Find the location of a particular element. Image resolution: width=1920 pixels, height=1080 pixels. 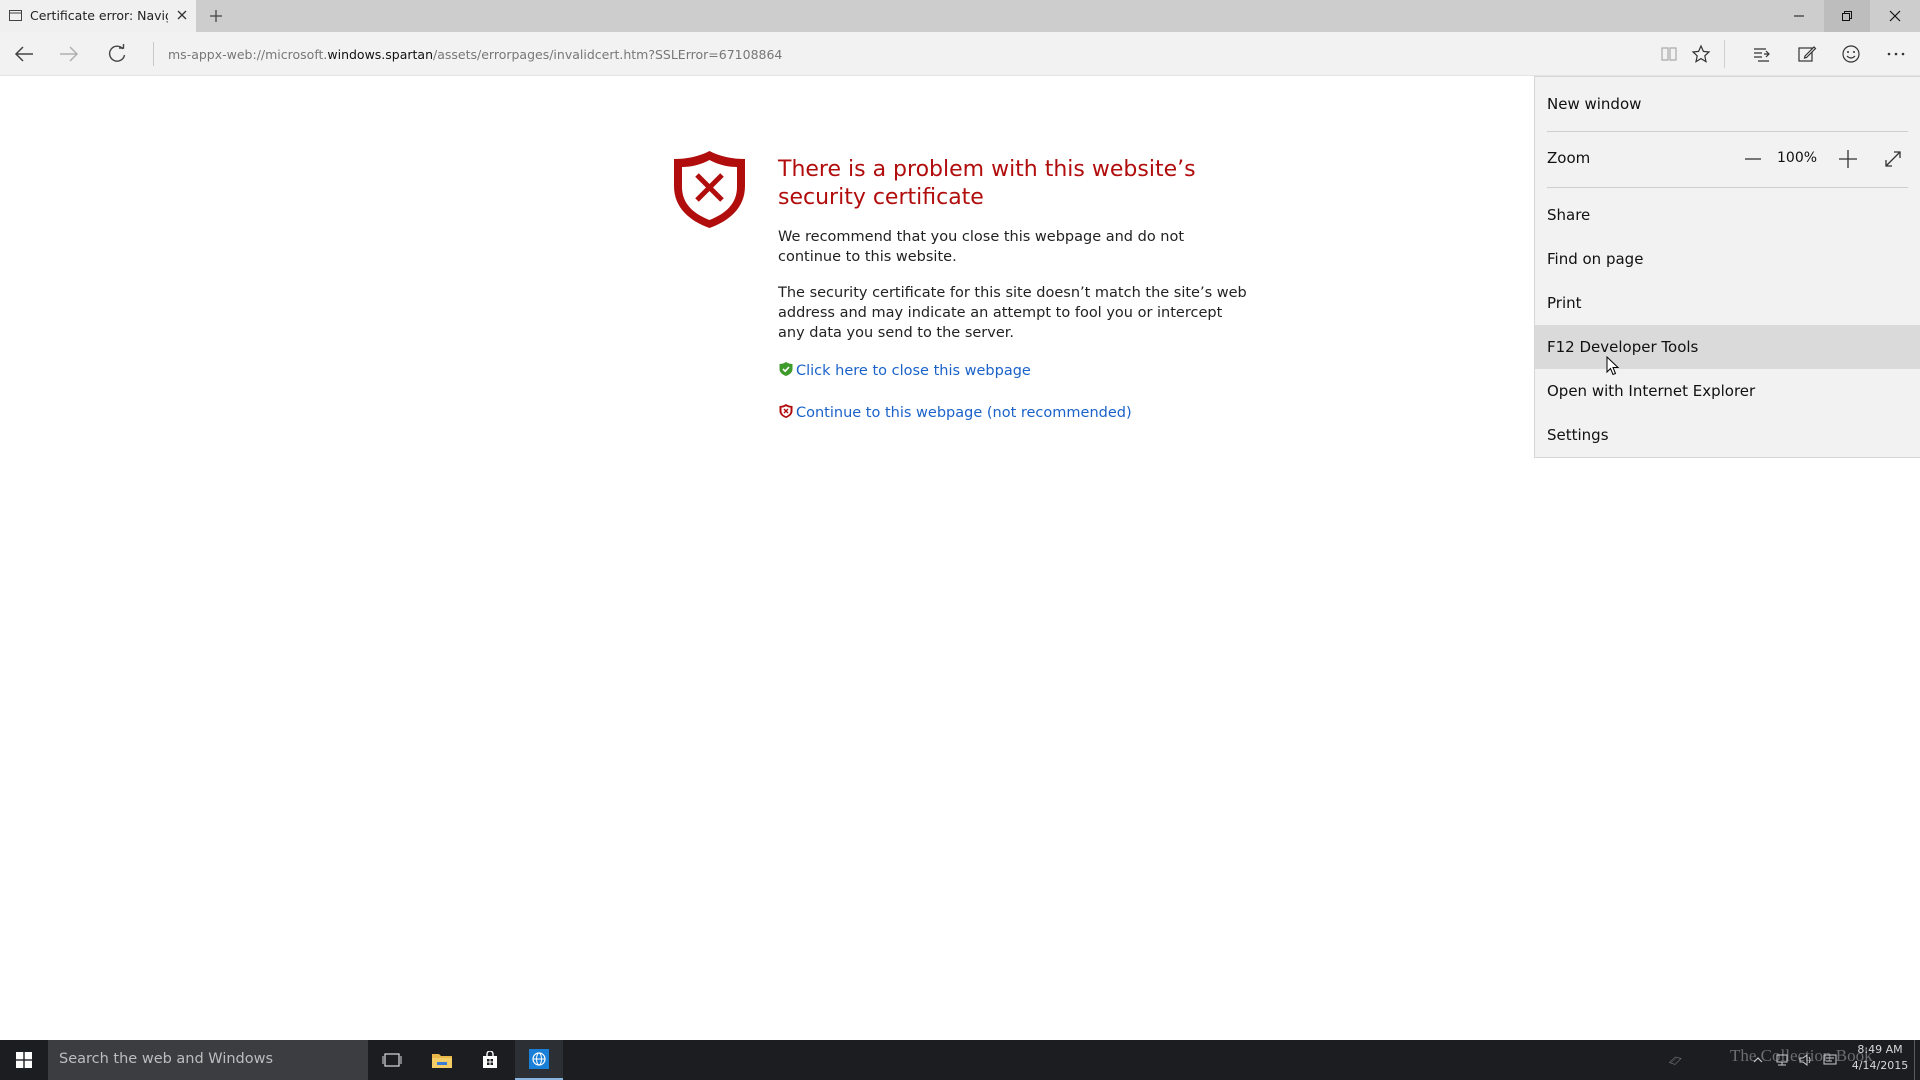

book-icon is located at coordinates (1669, 54).